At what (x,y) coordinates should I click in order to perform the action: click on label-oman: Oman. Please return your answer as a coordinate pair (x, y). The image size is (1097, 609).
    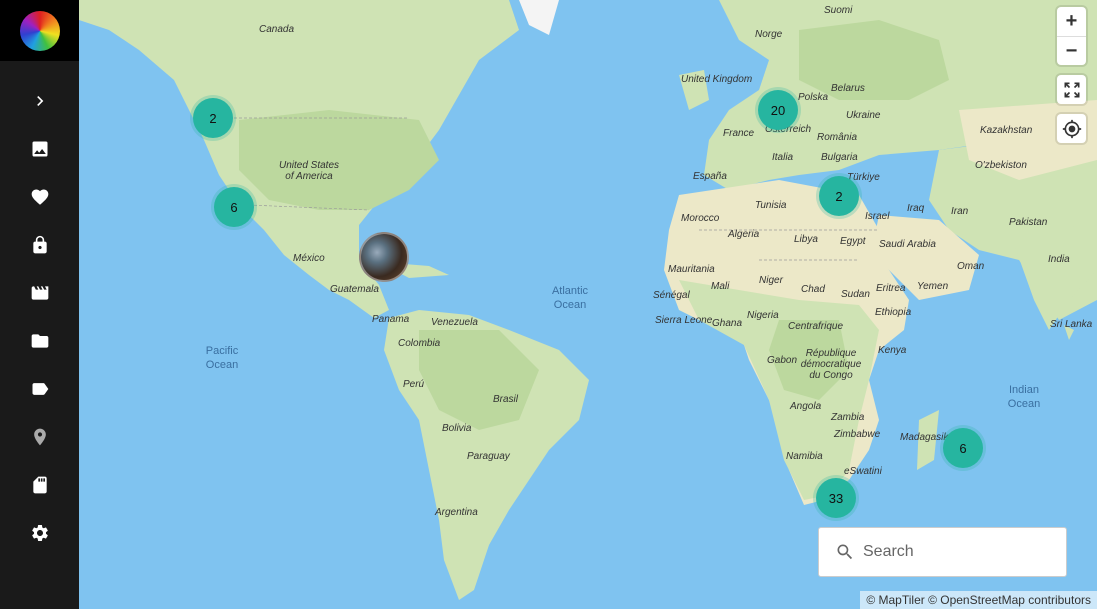
    Looking at the image, I should click on (971, 266).